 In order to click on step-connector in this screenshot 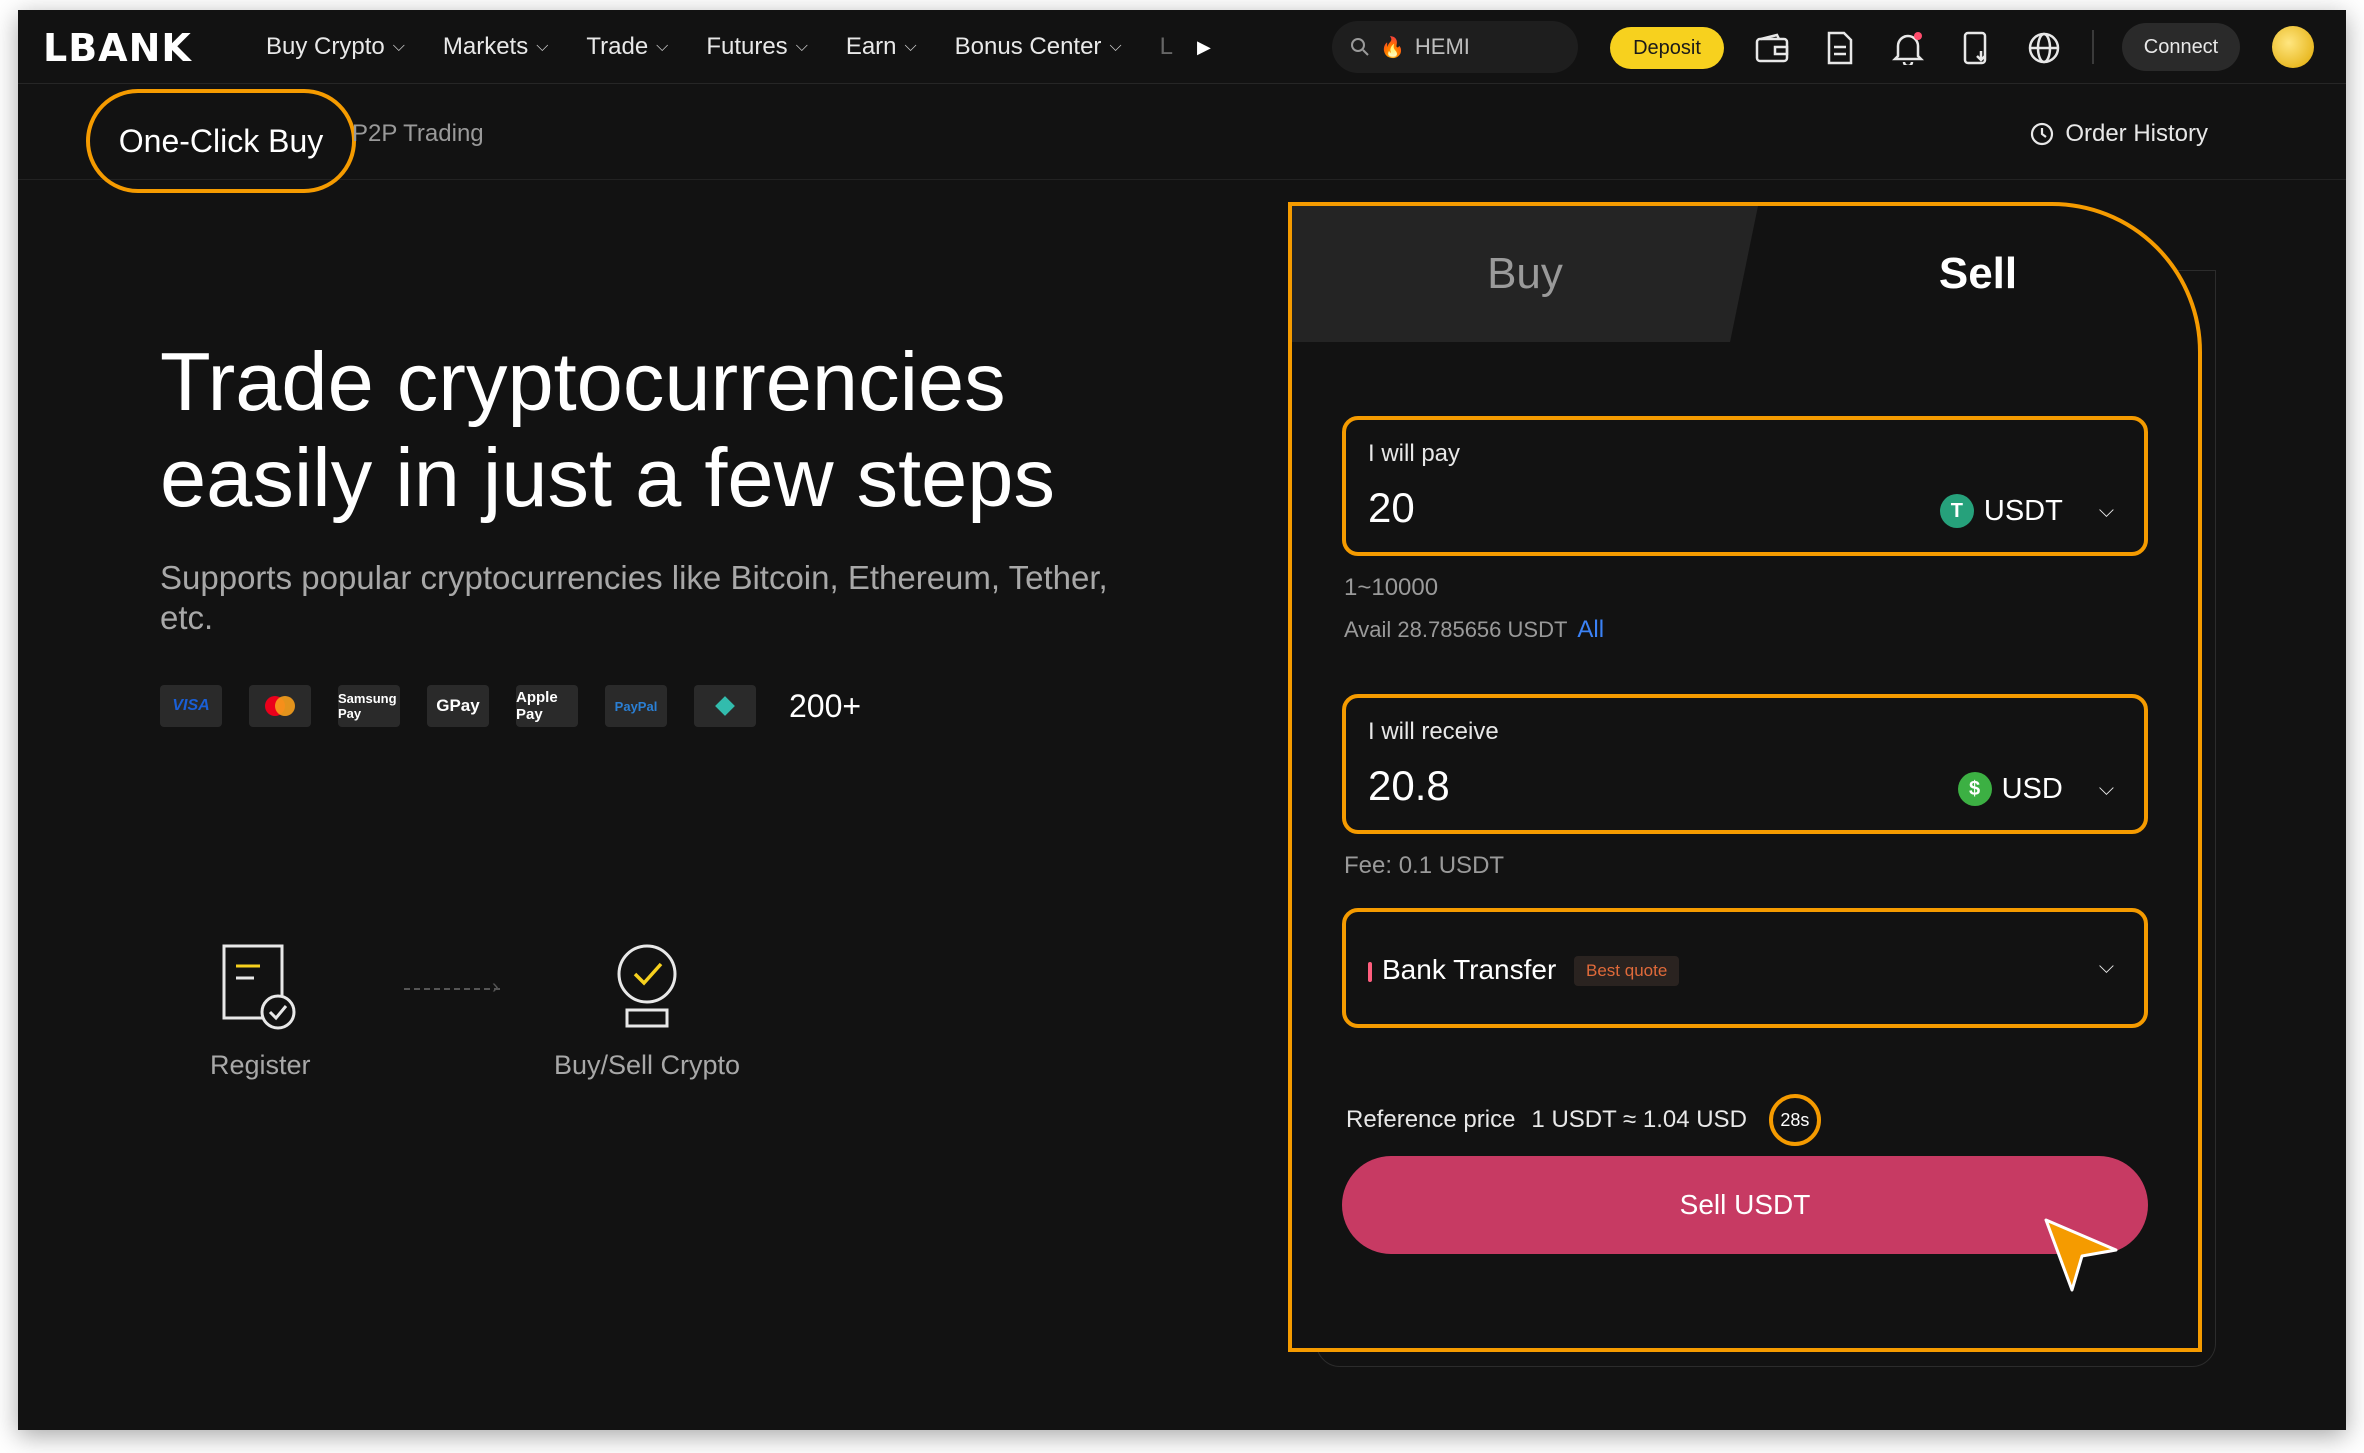, I will do `click(452, 989)`.